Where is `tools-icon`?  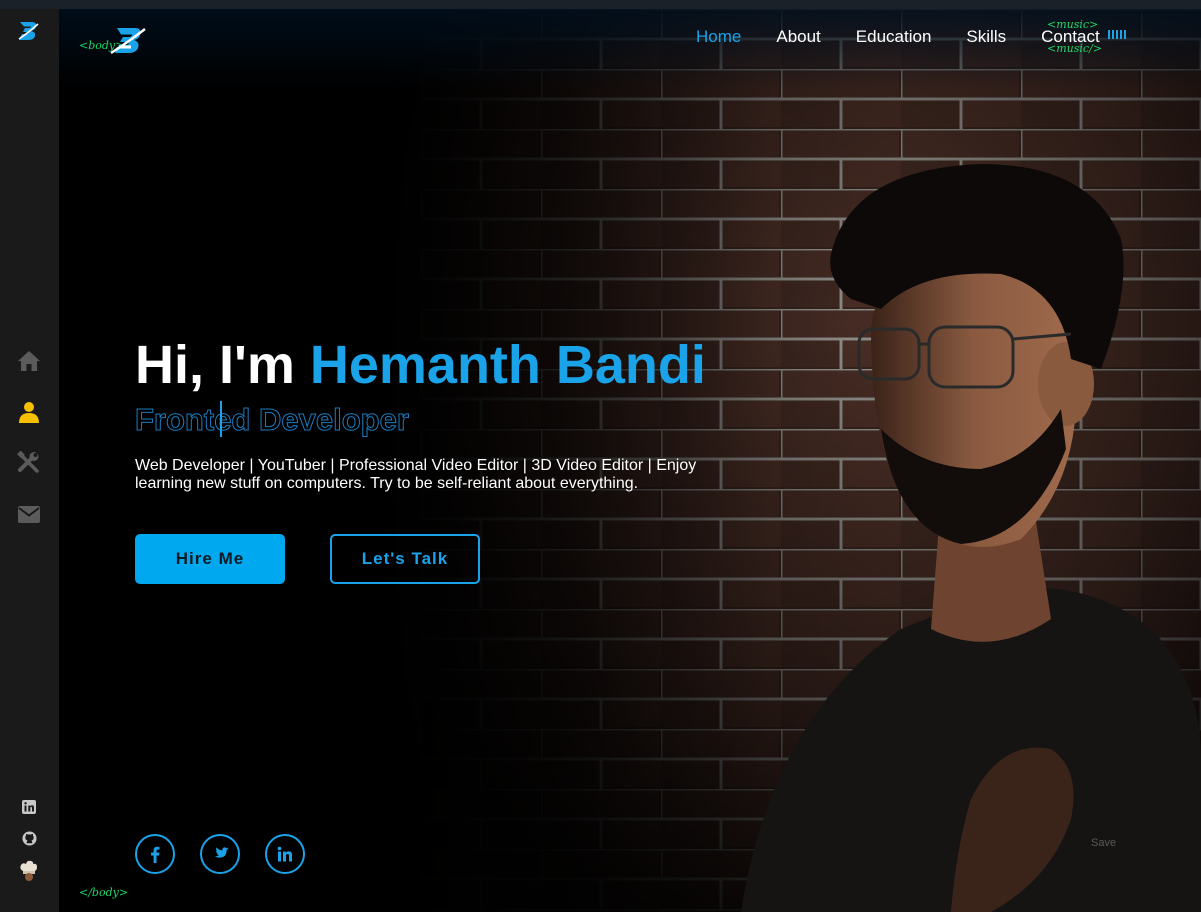 tools-icon is located at coordinates (29, 463).